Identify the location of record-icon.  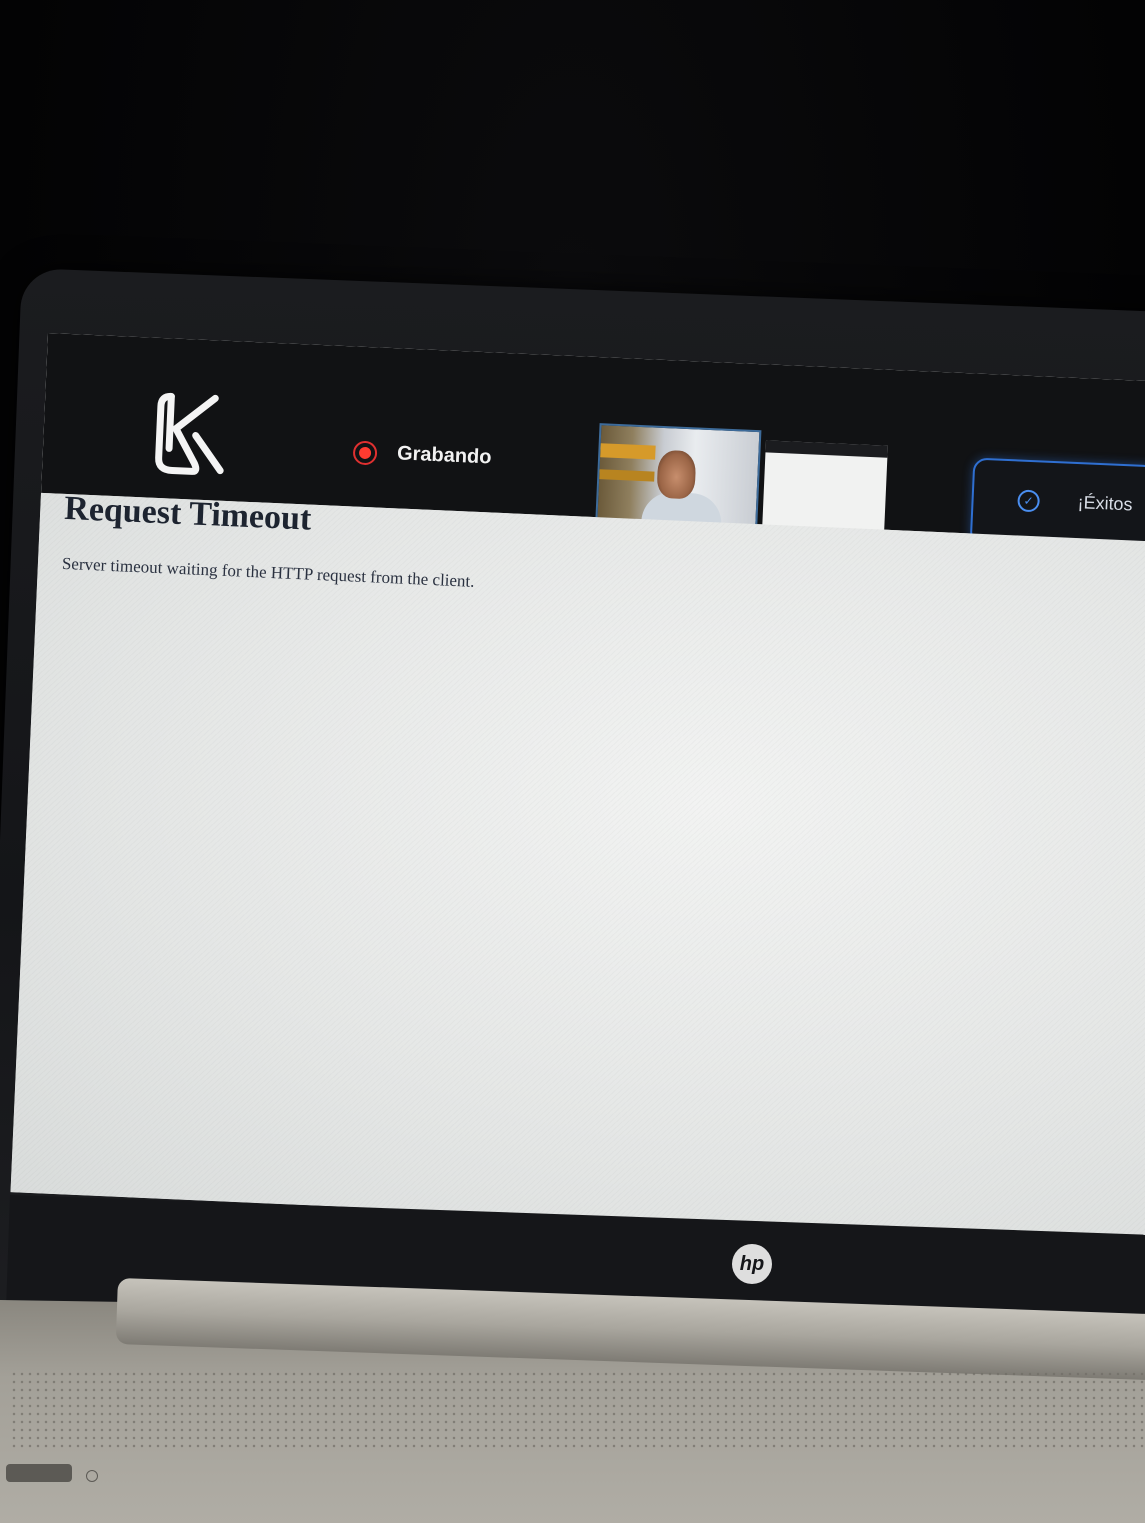
(365, 453).